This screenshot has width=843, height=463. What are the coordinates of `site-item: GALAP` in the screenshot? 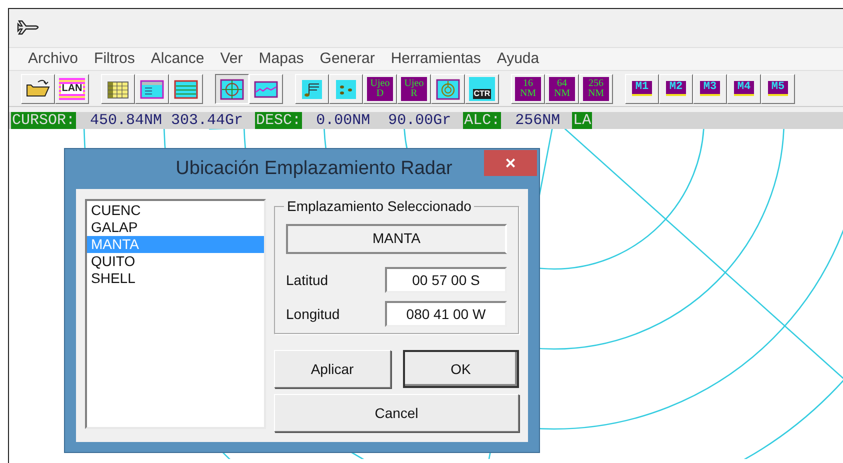 It's located at (175, 227).